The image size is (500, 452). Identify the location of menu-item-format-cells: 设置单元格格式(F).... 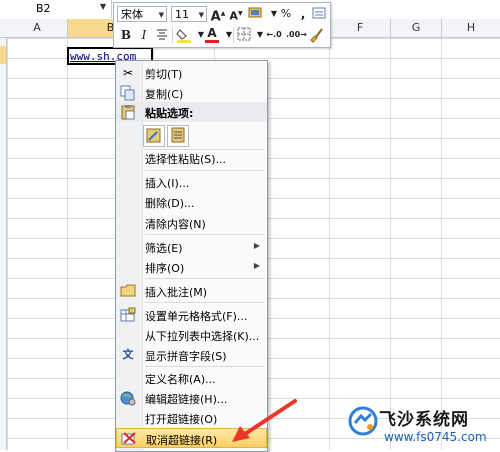
(191, 315).